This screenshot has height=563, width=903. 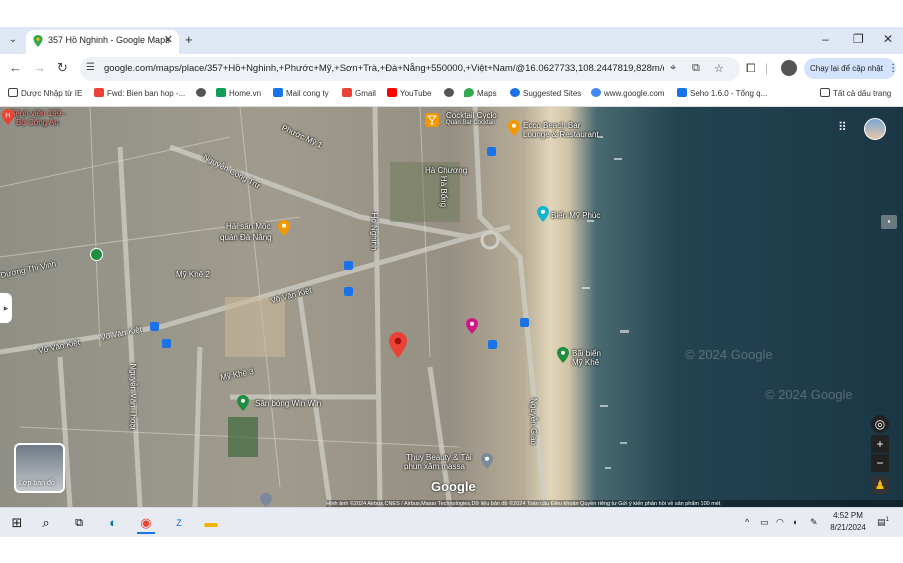 I want to click on extensions-icon: ⧠, so click(x=751, y=68).